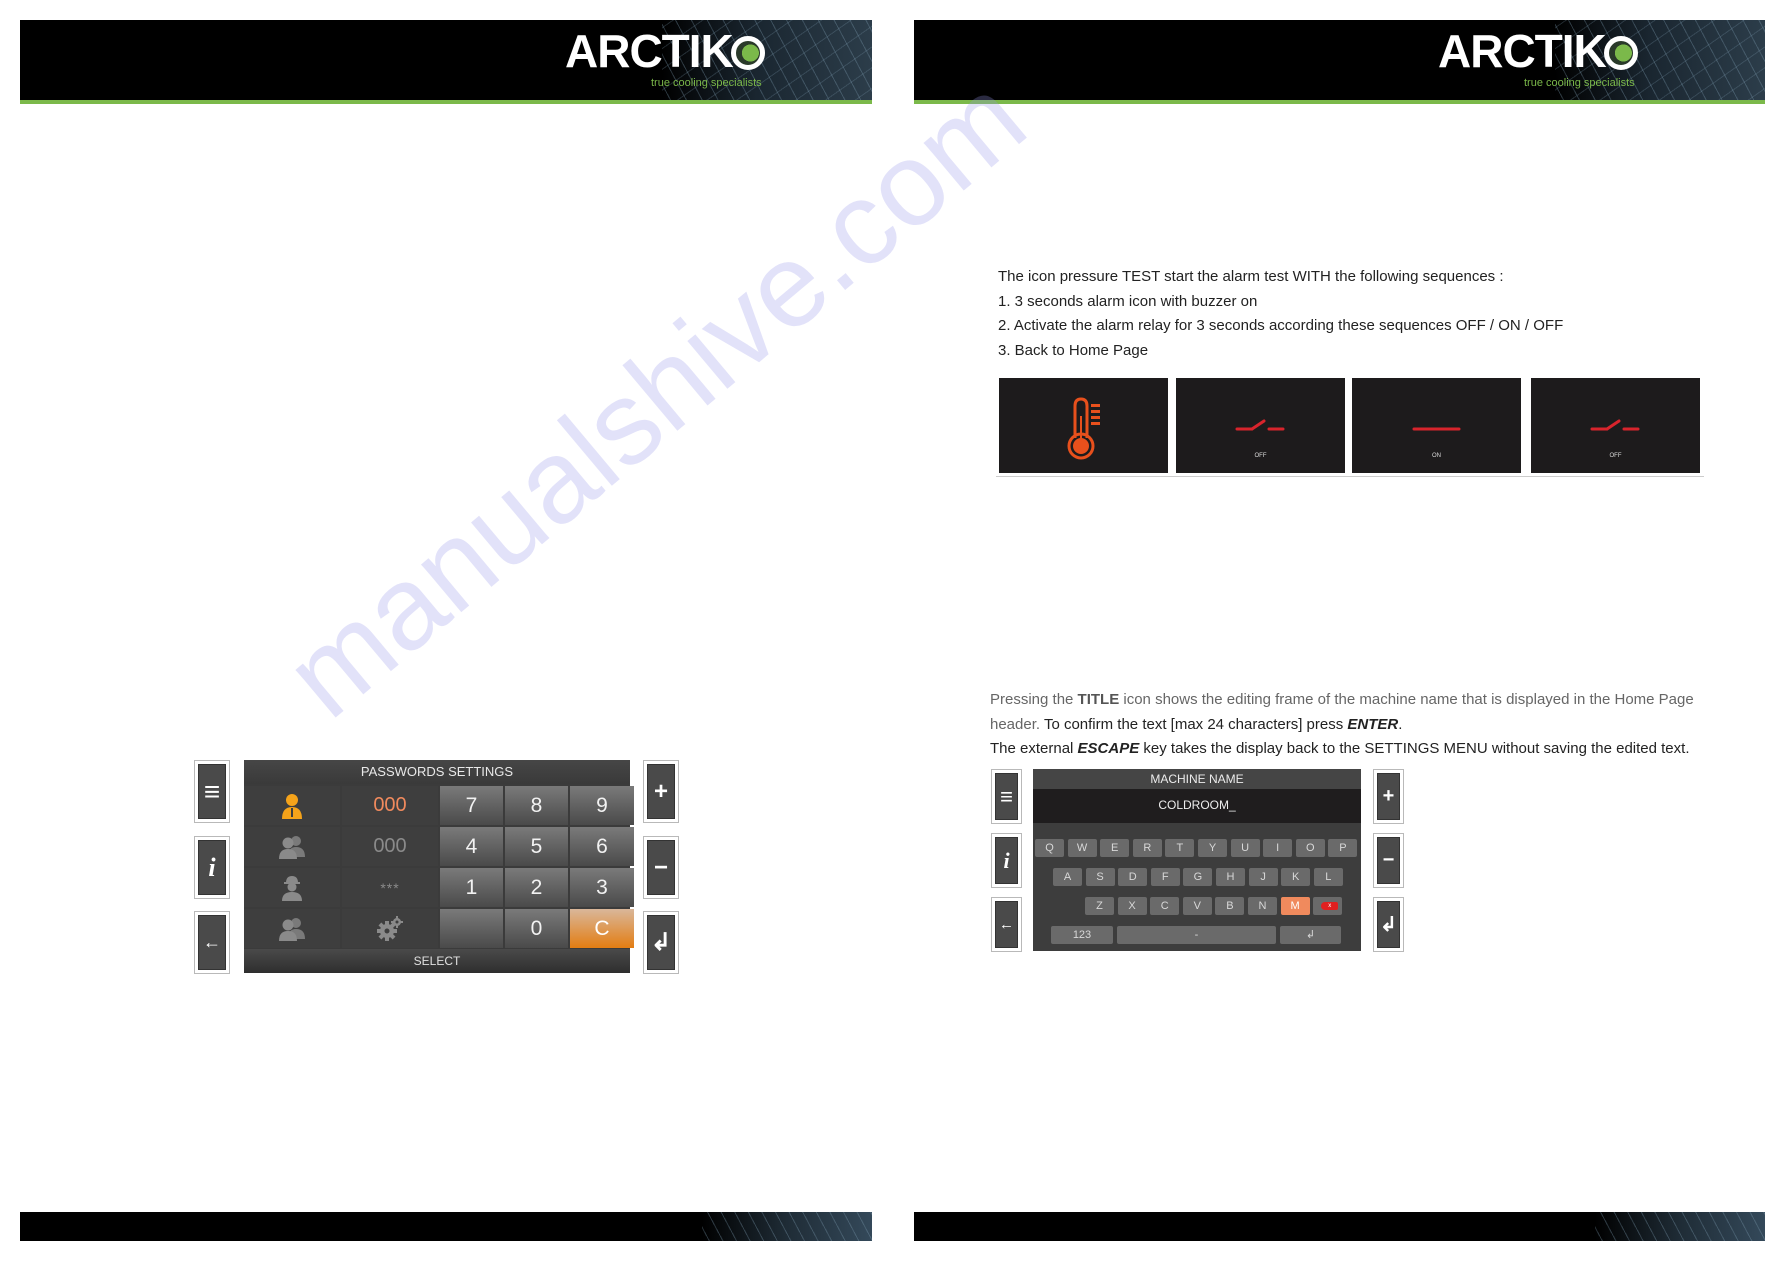 The image size is (1786, 1263). Describe the element at coordinates (1230, 877) in the screenshot. I see `key-h: H` at that location.